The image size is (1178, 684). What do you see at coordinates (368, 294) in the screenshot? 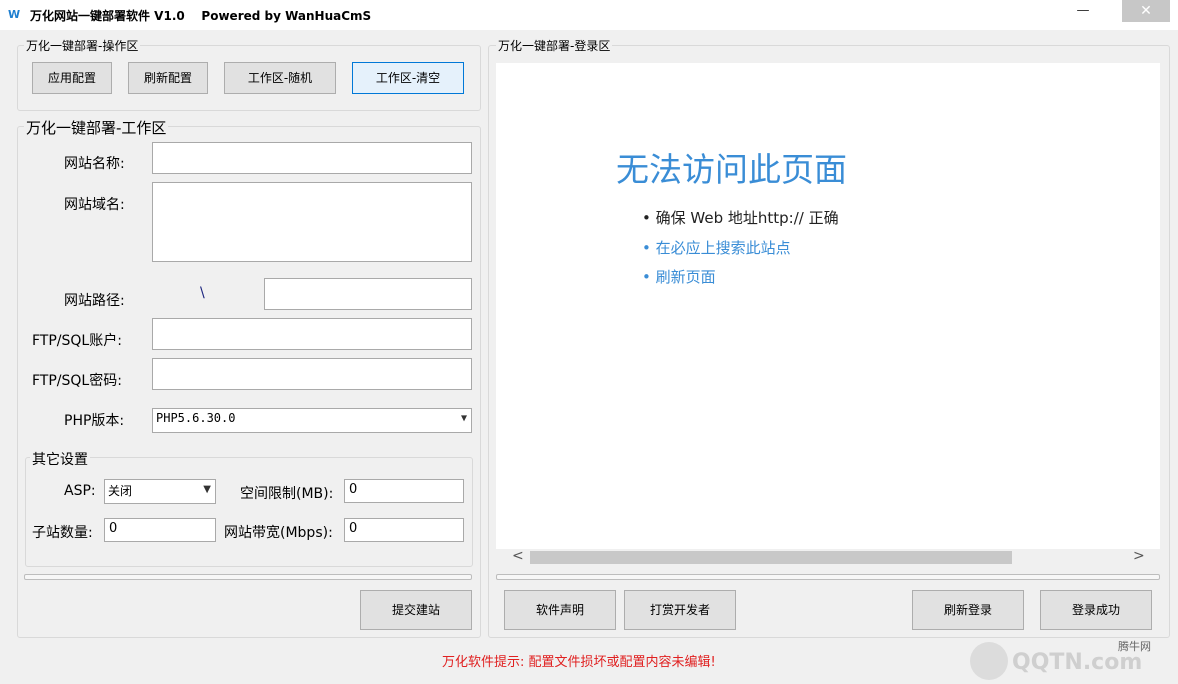
I see `site-path-input` at bounding box center [368, 294].